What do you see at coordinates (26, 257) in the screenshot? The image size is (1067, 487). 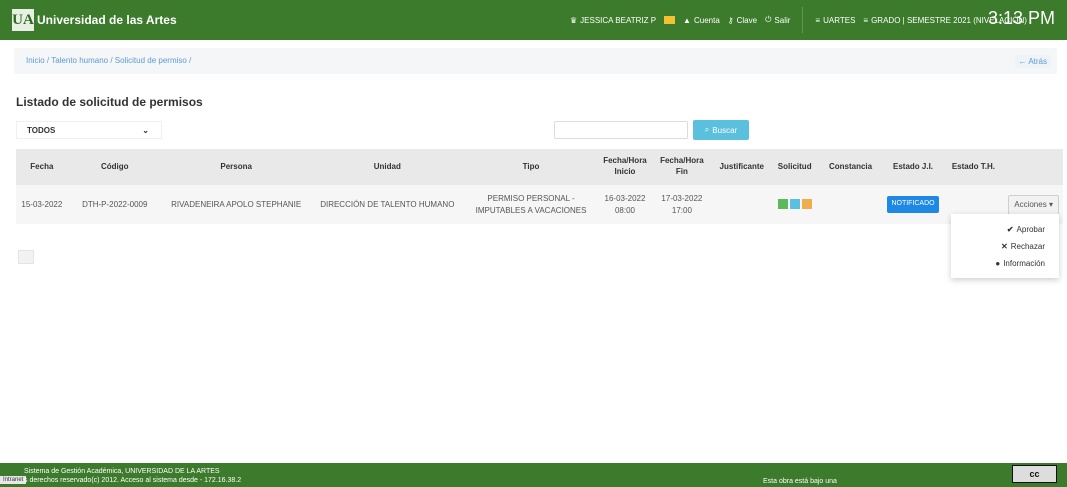 I see `pagination-button` at bounding box center [26, 257].